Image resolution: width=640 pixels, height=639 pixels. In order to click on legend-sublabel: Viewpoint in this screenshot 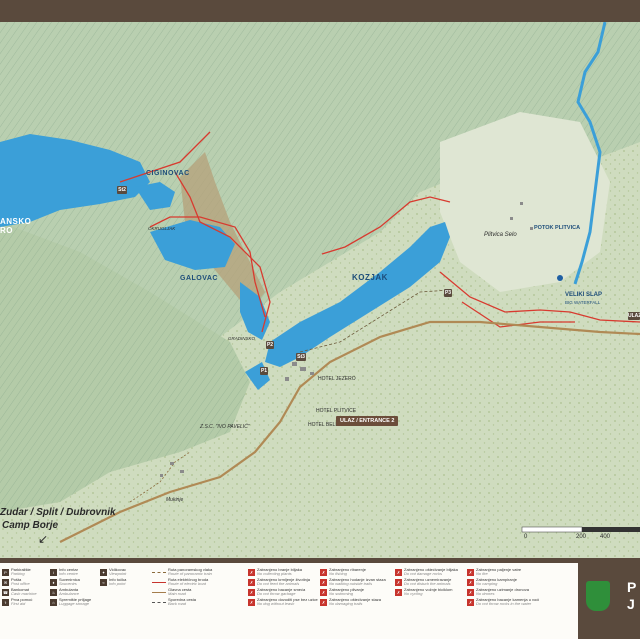, I will do `click(118, 573)`.